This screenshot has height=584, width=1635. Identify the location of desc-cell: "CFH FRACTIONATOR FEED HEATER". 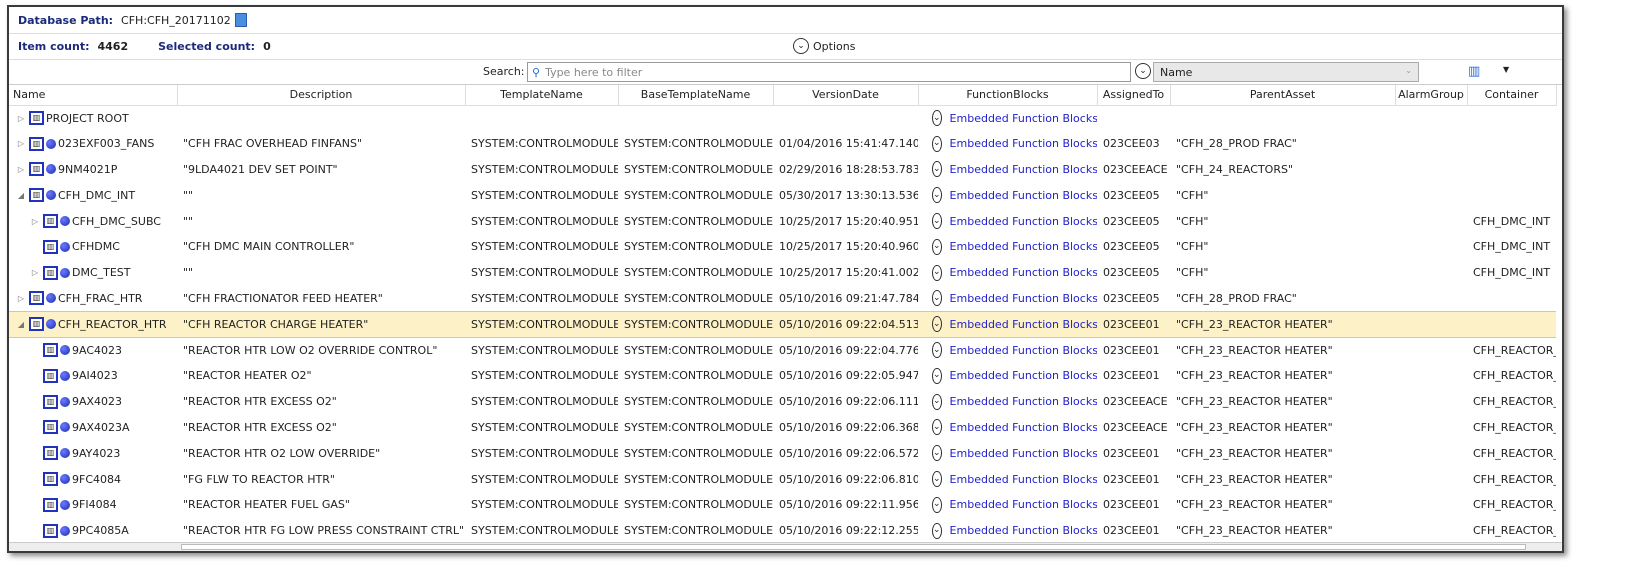
(283, 298).